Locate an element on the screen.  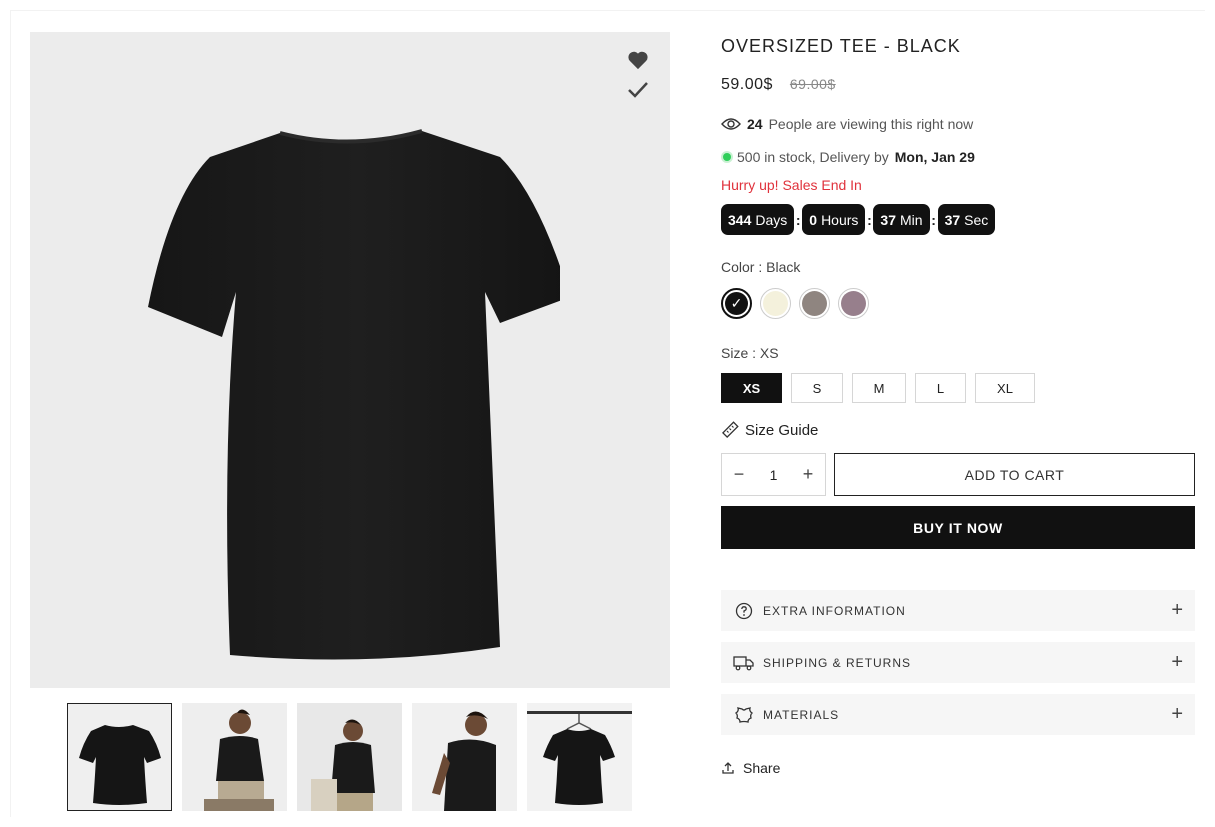
seconds-value: 37 is located at coordinates (952, 219).